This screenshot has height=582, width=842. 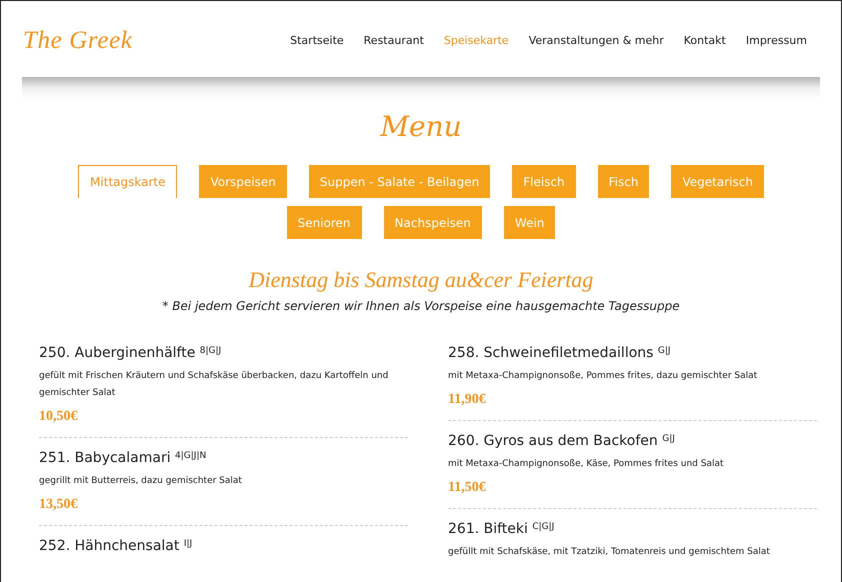 I want to click on menu-tab: Wein, so click(x=530, y=222).